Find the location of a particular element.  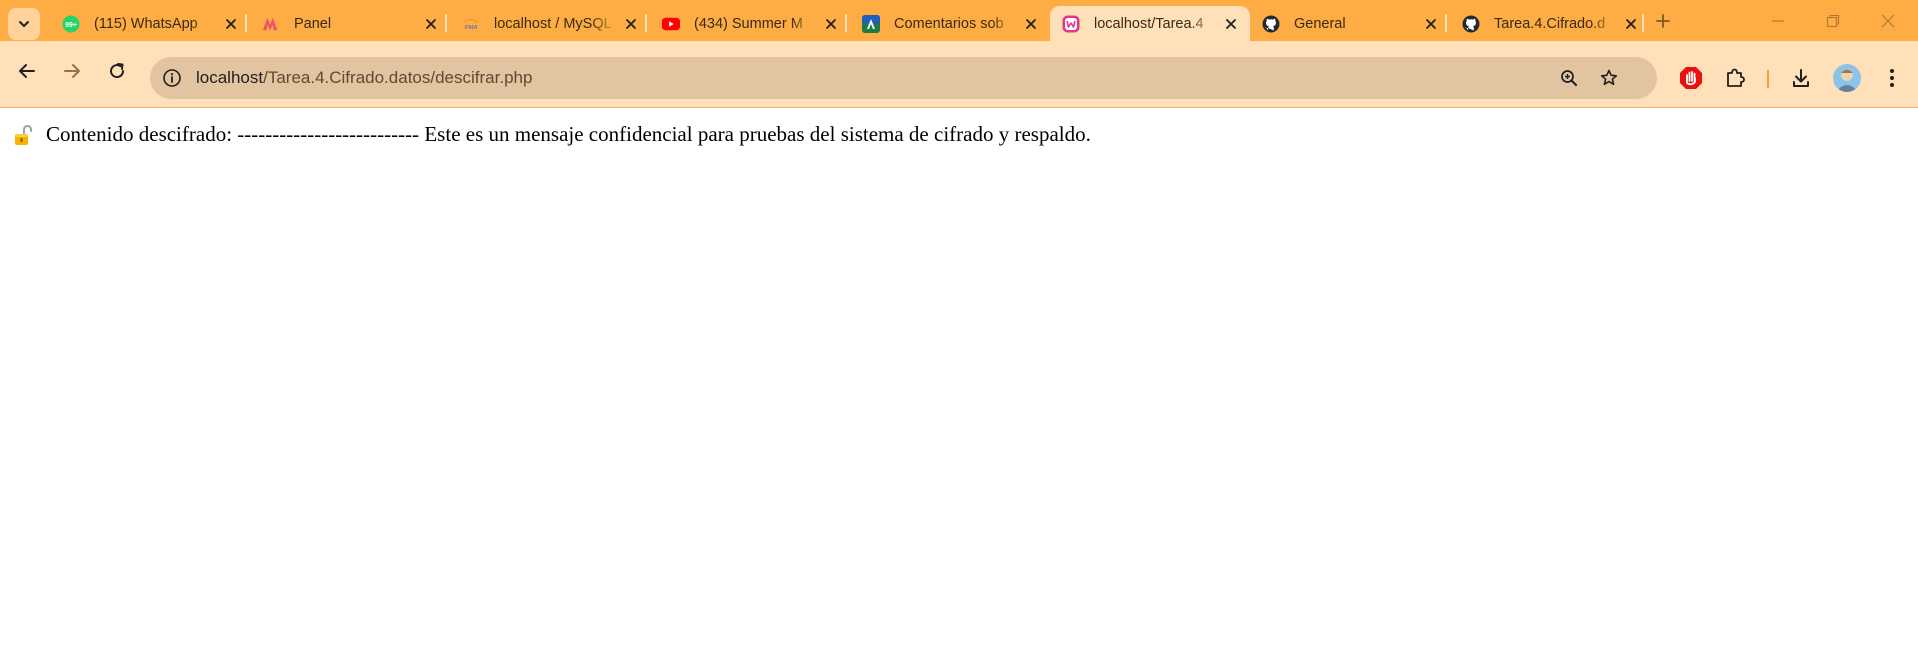

arrow-right-icon is located at coordinates (72, 71).